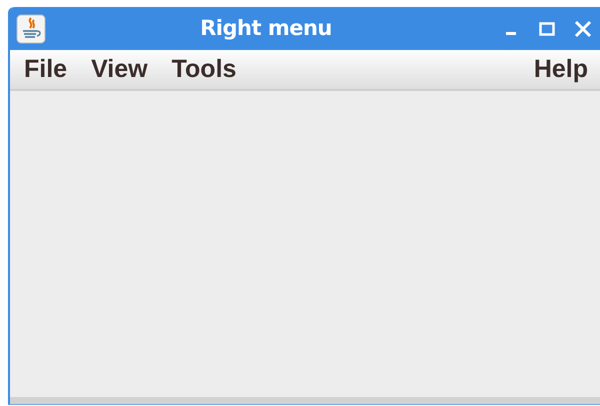 The height and width of the screenshot is (406, 600). What do you see at coordinates (208, 69) in the screenshot?
I see `menu-item: Tools` at bounding box center [208, 69].